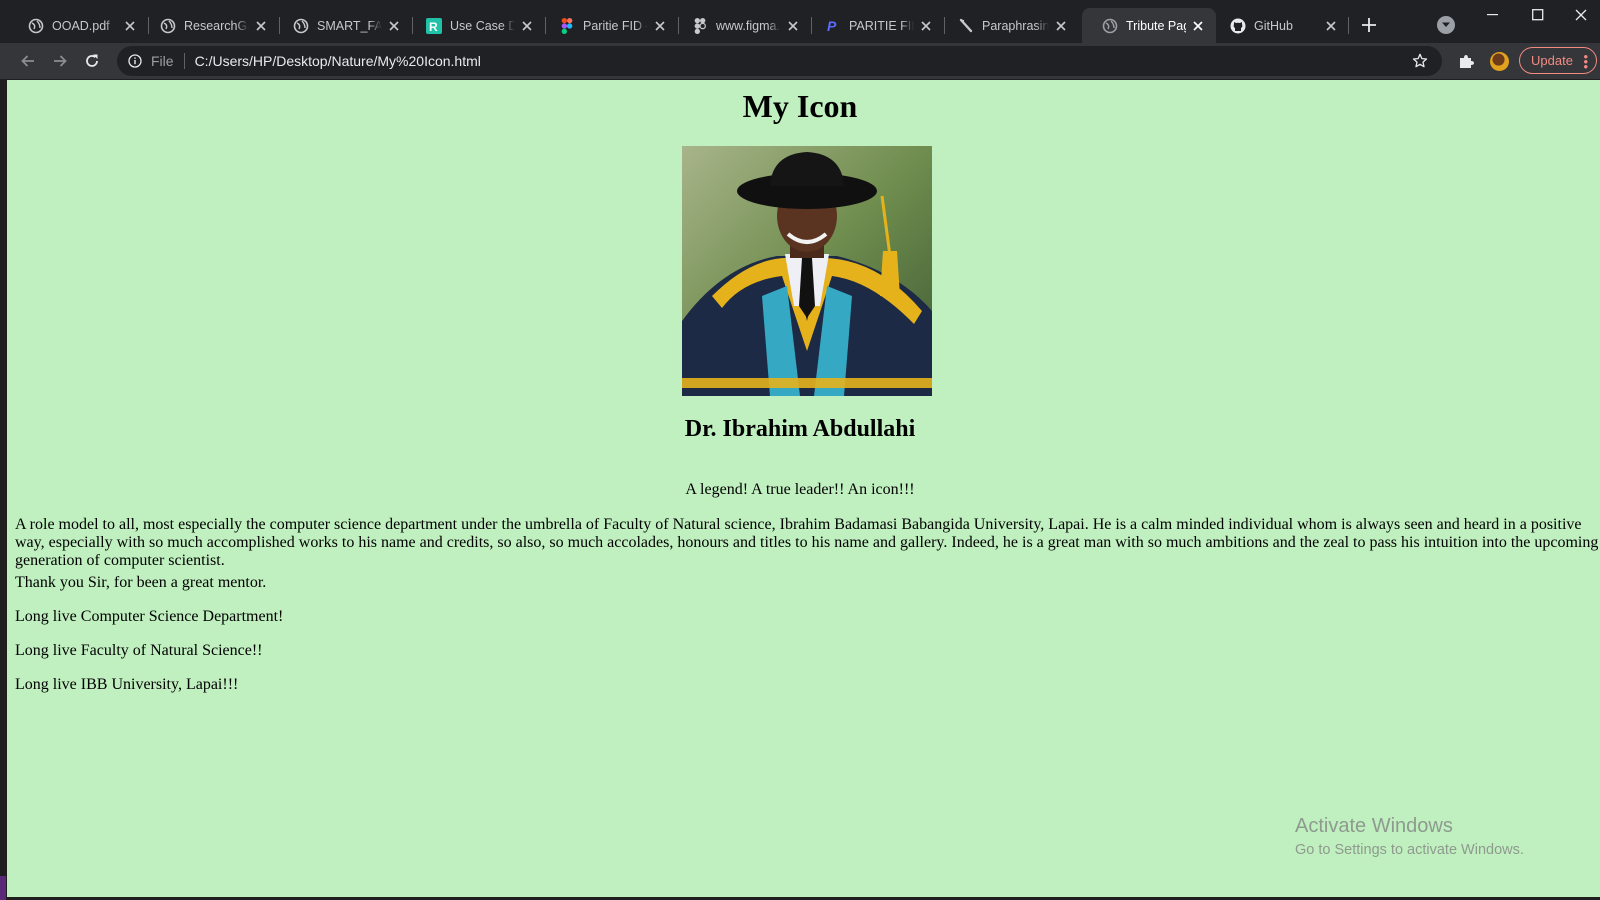 This screenshot has width=1600, height=900. I want to click on scheme-label: File, so click(162, 61).